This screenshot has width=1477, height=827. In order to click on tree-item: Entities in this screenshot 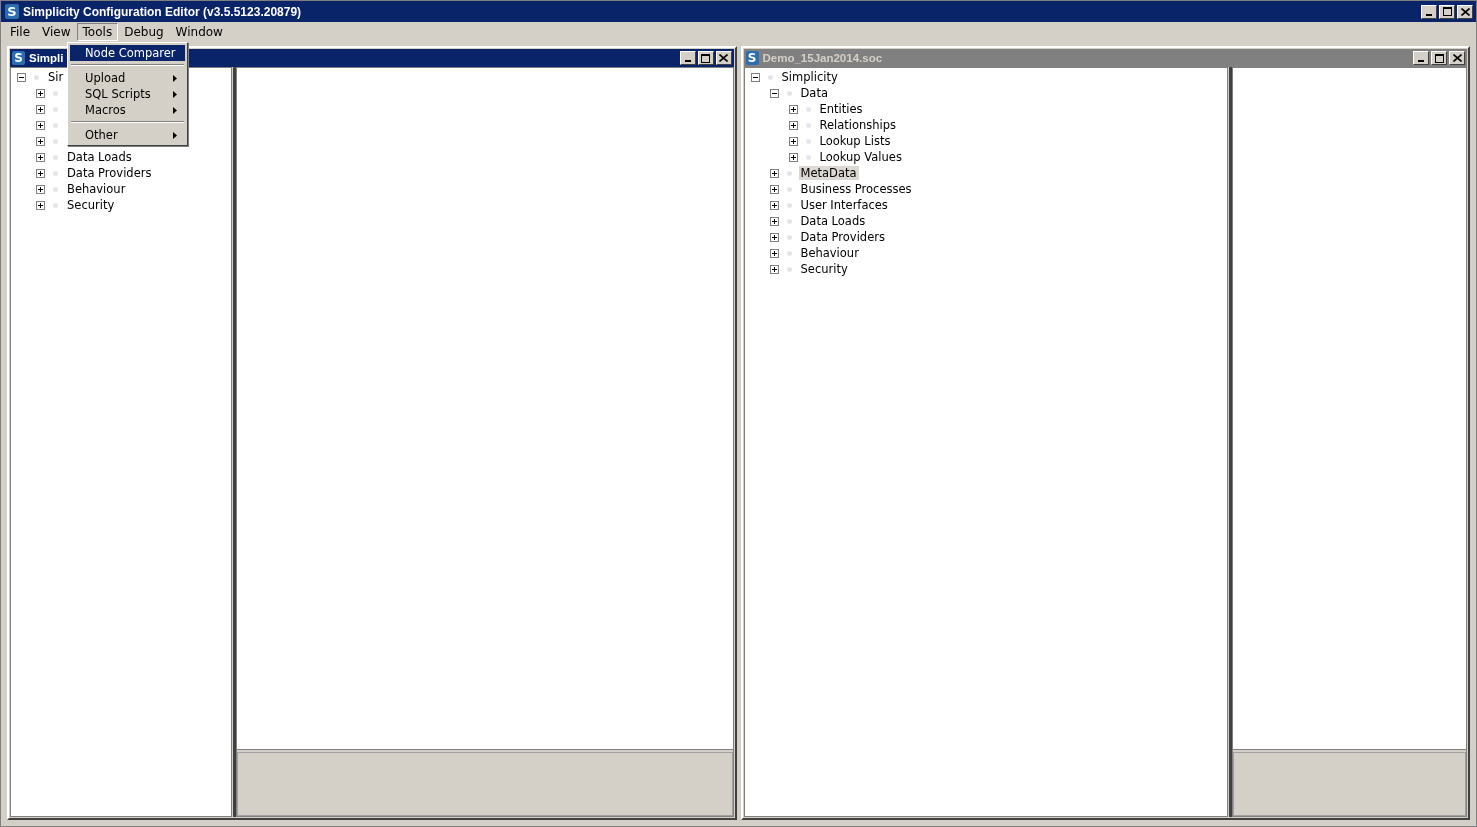, I will do `click(841, 109)`.